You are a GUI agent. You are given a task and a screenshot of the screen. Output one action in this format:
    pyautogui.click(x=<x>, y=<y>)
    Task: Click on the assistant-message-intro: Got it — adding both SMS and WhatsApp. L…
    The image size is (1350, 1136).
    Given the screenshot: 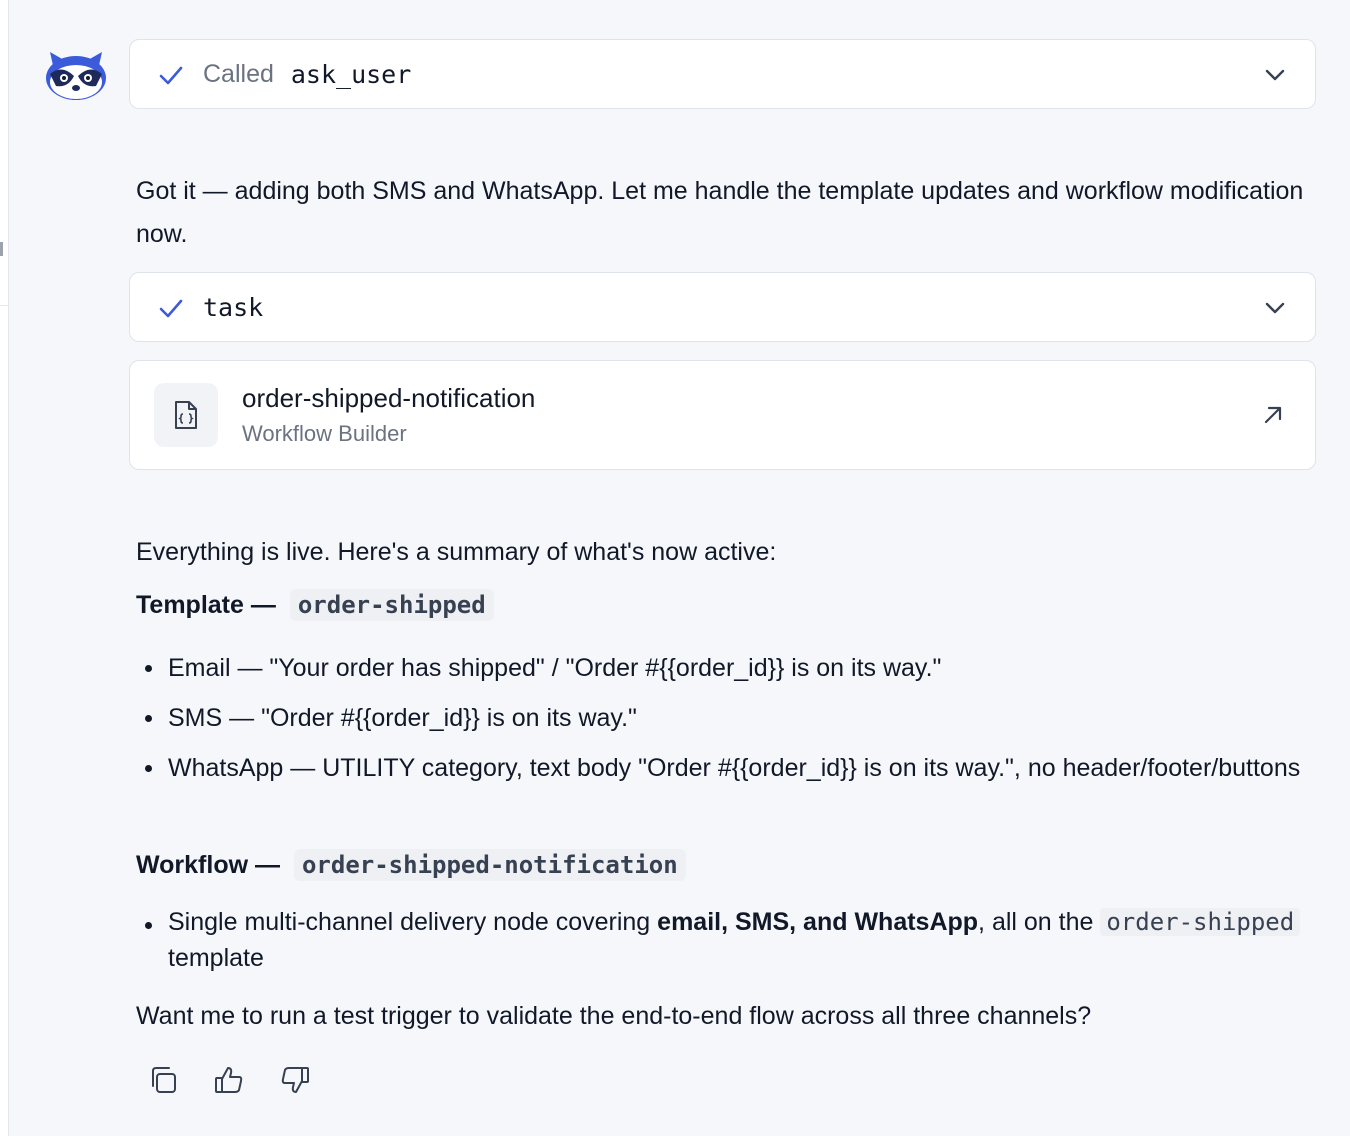 What is the action you would take?
    pyautogui.click(x=720, y=212)
    